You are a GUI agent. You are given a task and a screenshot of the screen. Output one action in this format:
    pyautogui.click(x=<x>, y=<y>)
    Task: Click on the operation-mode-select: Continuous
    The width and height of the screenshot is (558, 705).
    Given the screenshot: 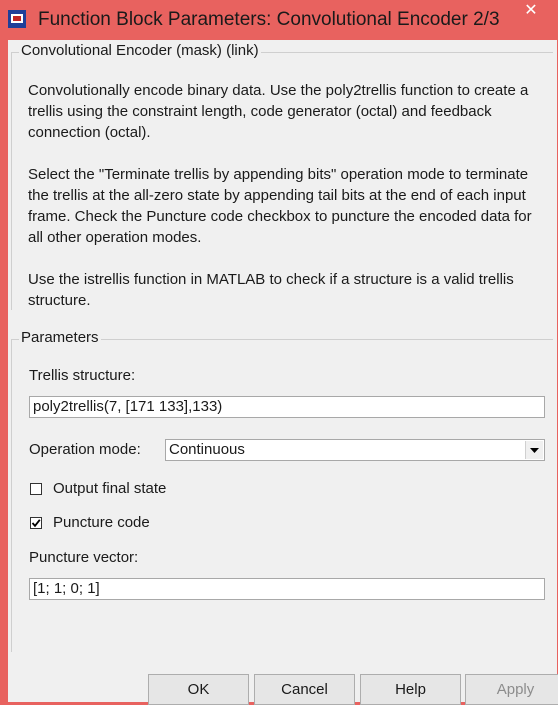 What is the action you would take?
    pyautogui.click(x=355, y=450)
    